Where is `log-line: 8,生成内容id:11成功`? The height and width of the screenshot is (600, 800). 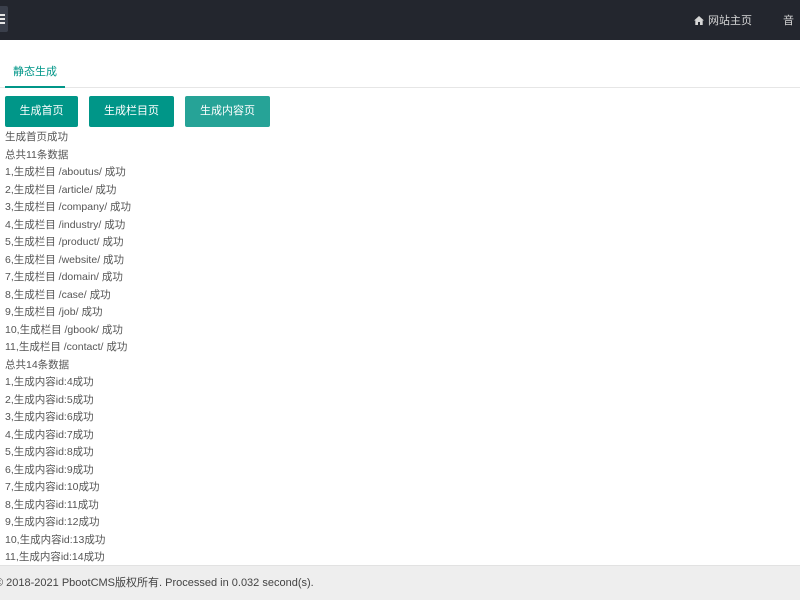
log-line: 8,生成内容id:11成功 is located at coordinates (52, 504).